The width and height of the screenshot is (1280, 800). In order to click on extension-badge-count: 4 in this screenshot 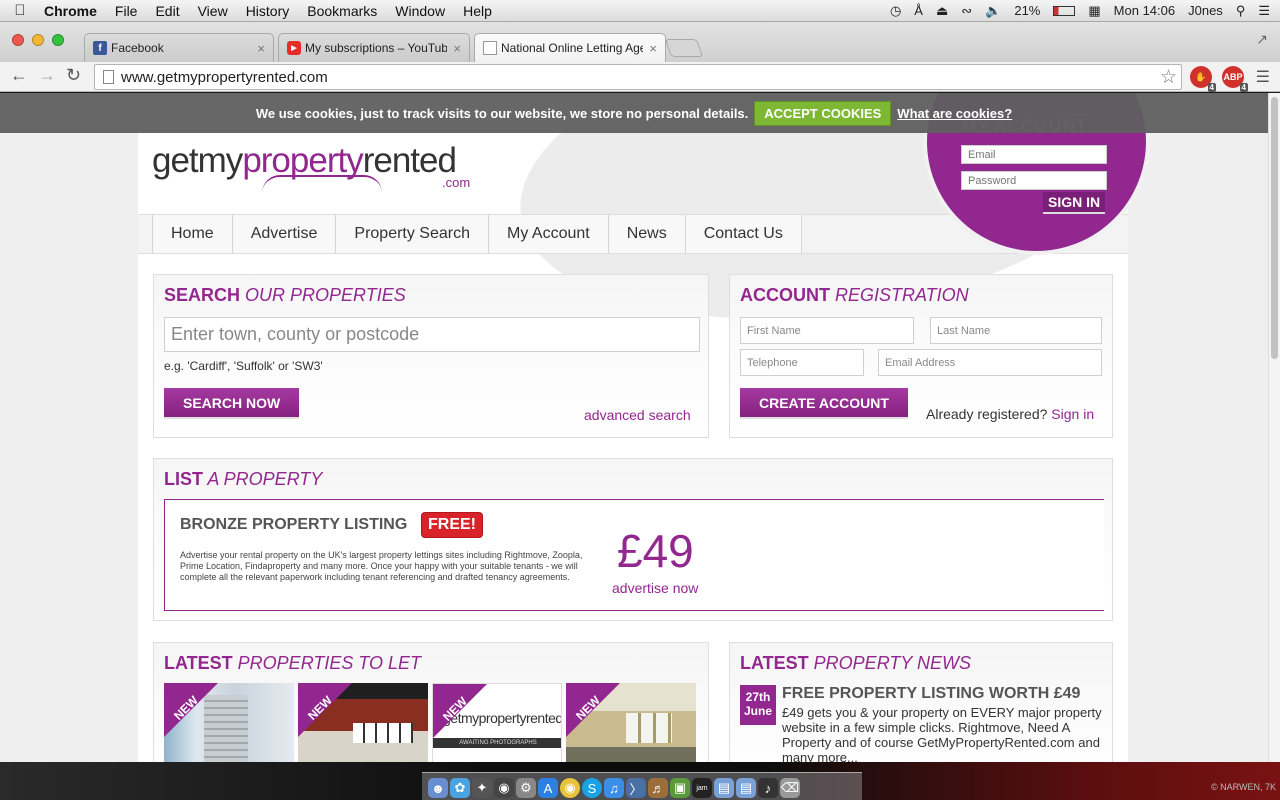, I will do `click(1211, 87)`.